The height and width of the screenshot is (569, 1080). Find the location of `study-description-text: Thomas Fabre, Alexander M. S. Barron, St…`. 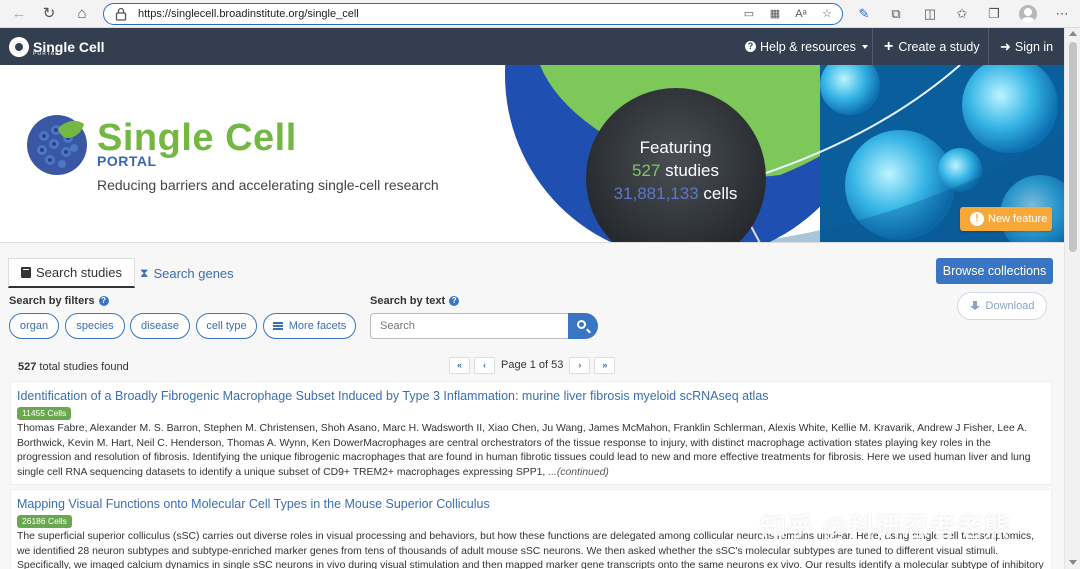

study-description-text: Thomas Fabre, Alexander M. S. Barron, St… is located at coordinates (524, 450).